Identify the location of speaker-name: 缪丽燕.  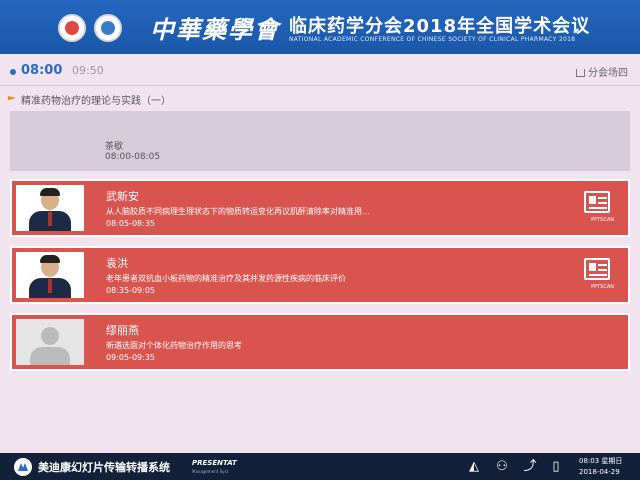
(122, 330).